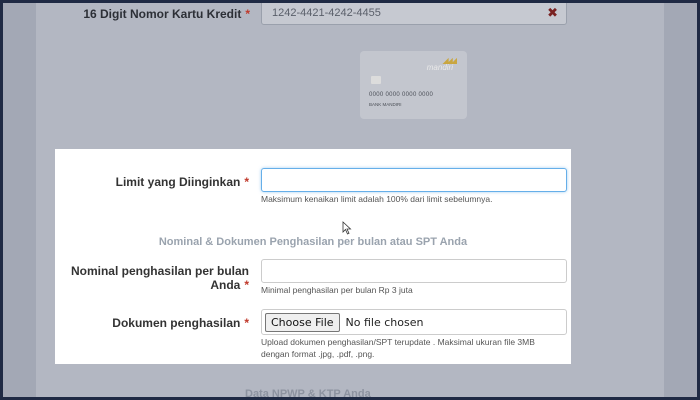 The width and height of the screenshot is (700, 400). What do you see at coordinates (347, 228) in the screenshot?
I see `mouse-cursor-icon` at bounding box center [347, 228].